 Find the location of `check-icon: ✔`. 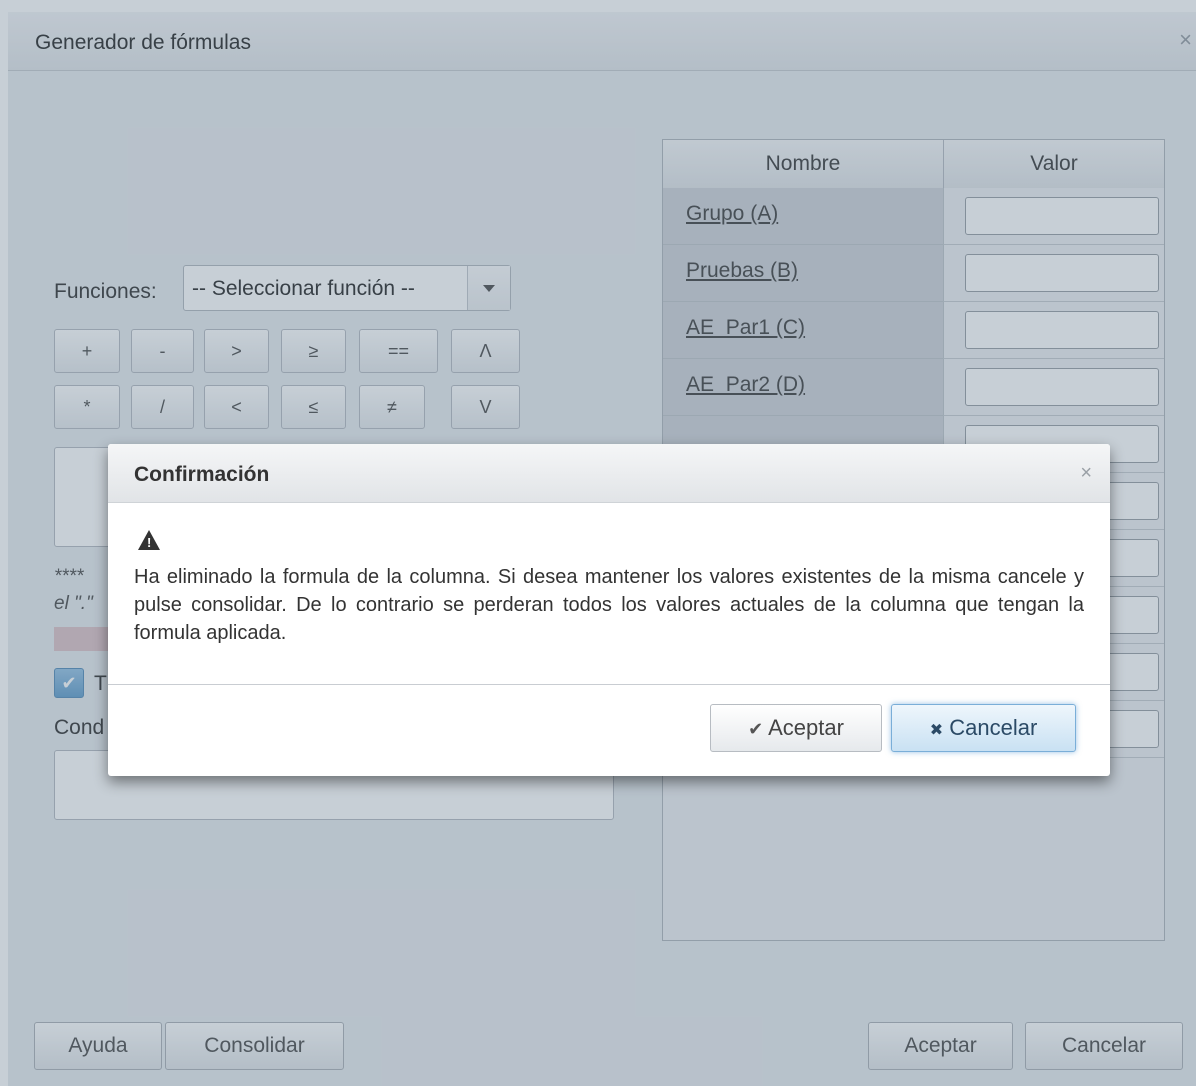

check-icon: ✔ is located at coordinates (756, 729).